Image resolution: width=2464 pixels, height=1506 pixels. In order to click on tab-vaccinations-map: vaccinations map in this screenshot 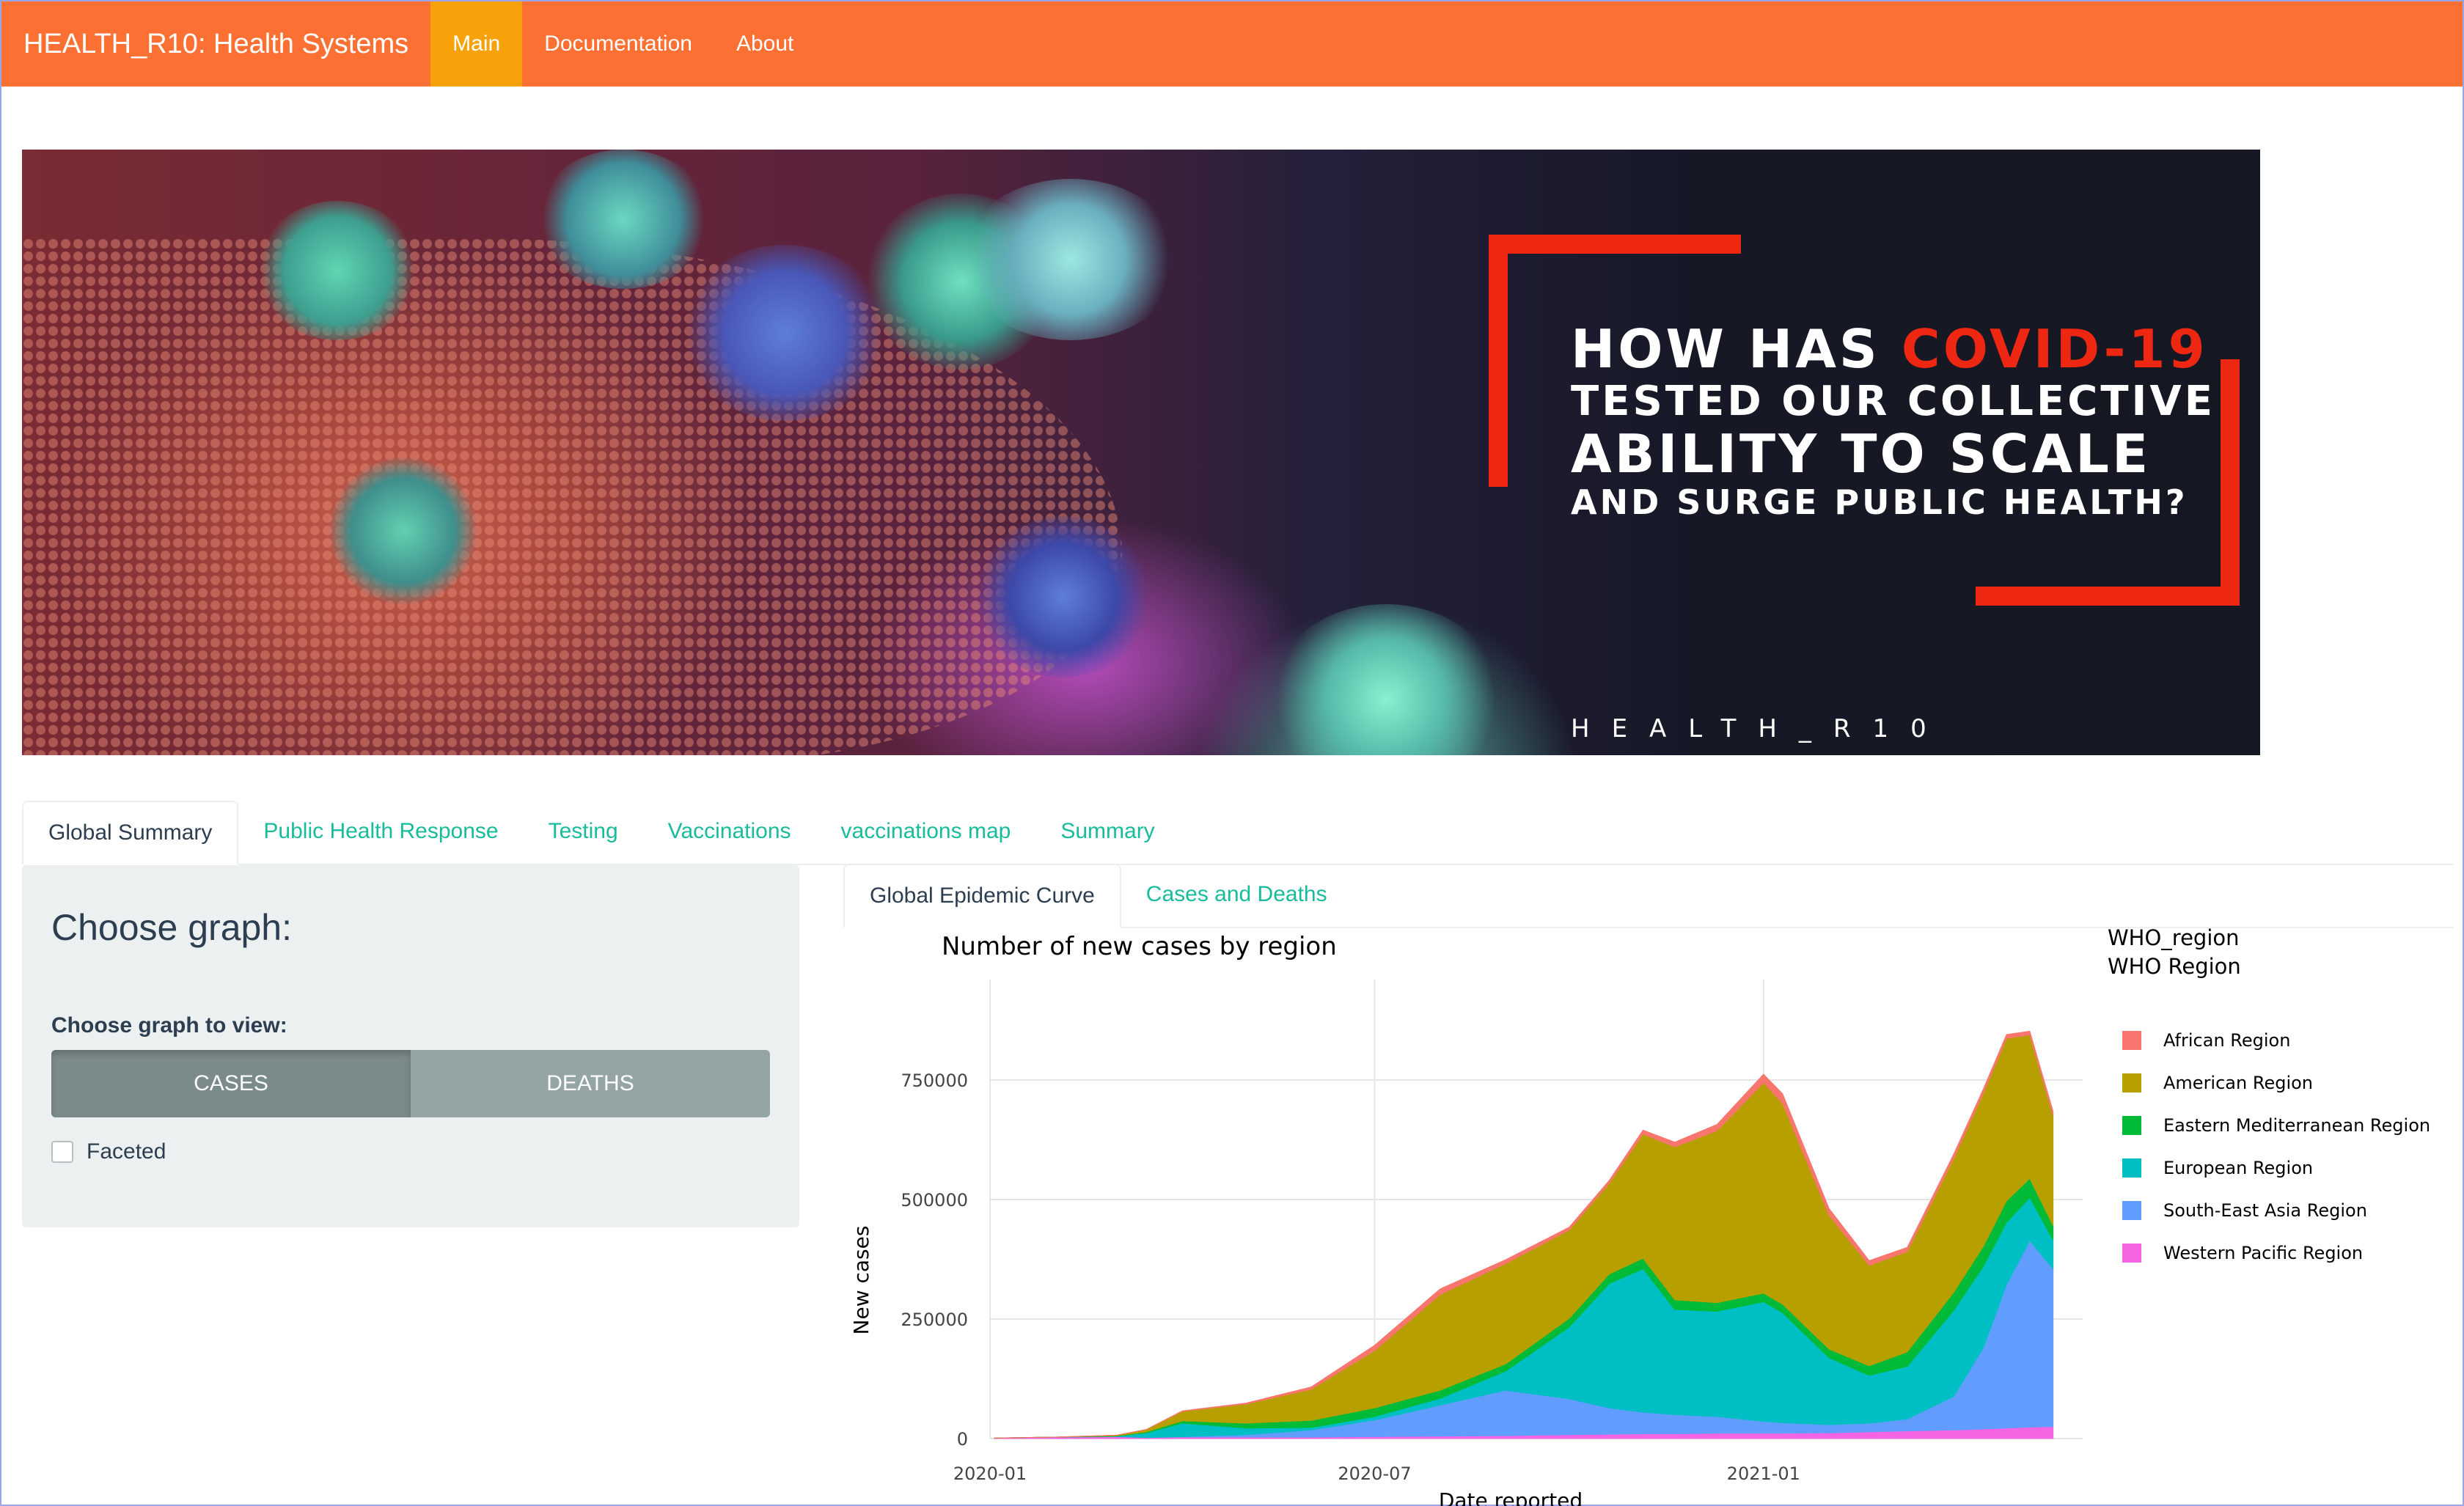, I will do `click(926, 832)`.